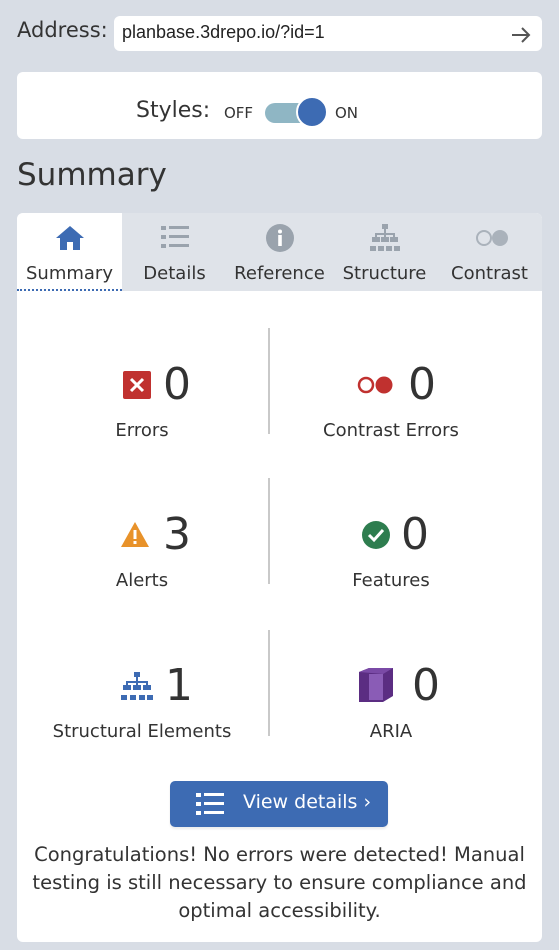 The image size is (559, 950). Describe the element at coordinates (280, 238) in the screenshot. I see `info-icon` at that location.